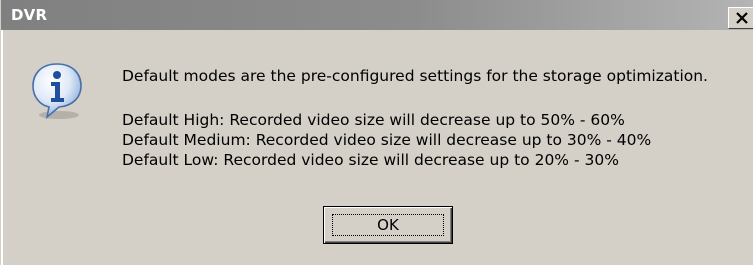 This screenshot has width=753, height=265. Describe the element at coordinates (2, 147) in the screenshot. I see `window-border` at that location.